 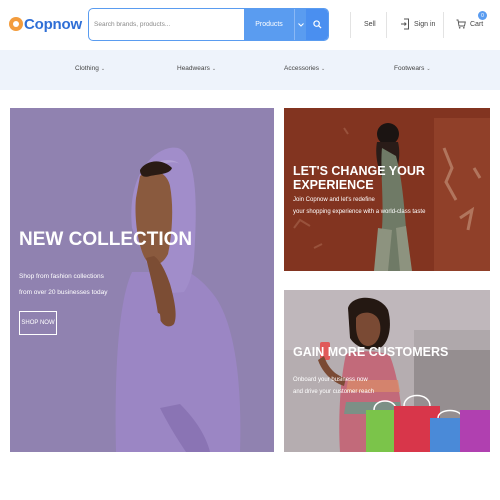 I want to click on banner-text-line2: and drive your customer reach, so click(x=334, y=392).